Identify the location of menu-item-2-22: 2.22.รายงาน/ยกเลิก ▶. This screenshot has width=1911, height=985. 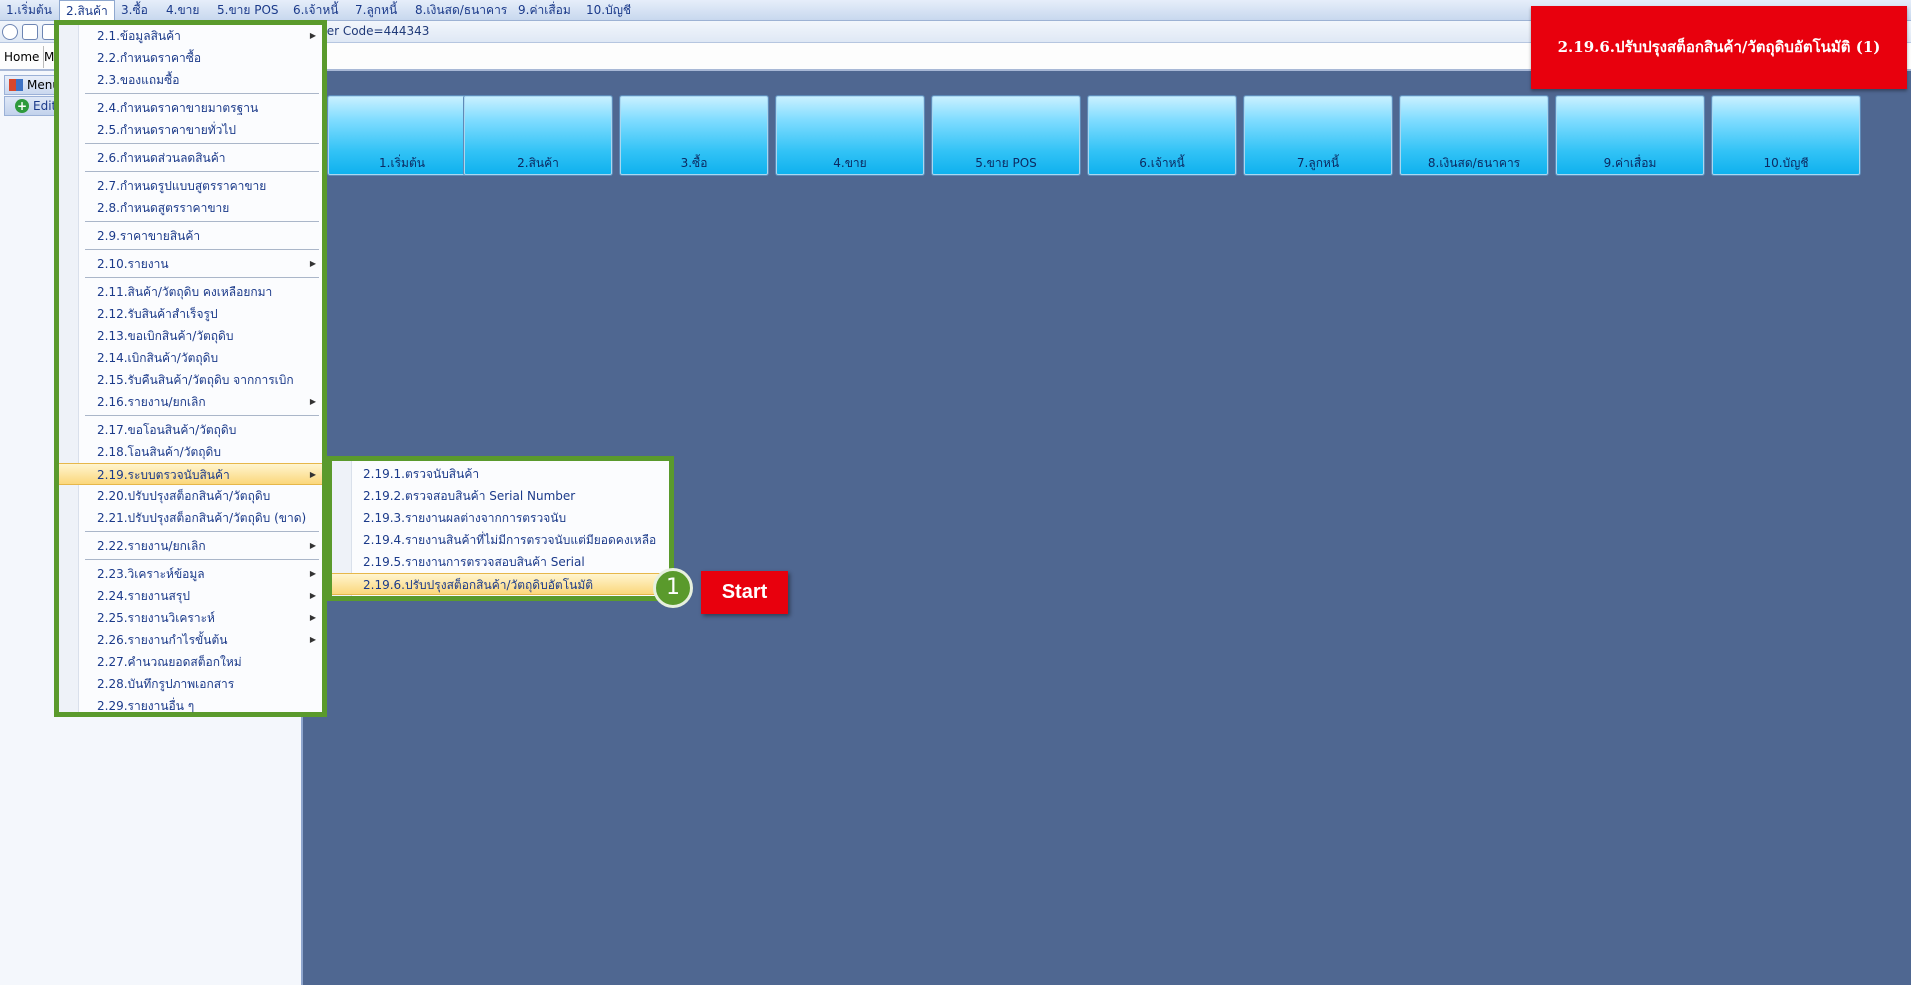
(190, 546).